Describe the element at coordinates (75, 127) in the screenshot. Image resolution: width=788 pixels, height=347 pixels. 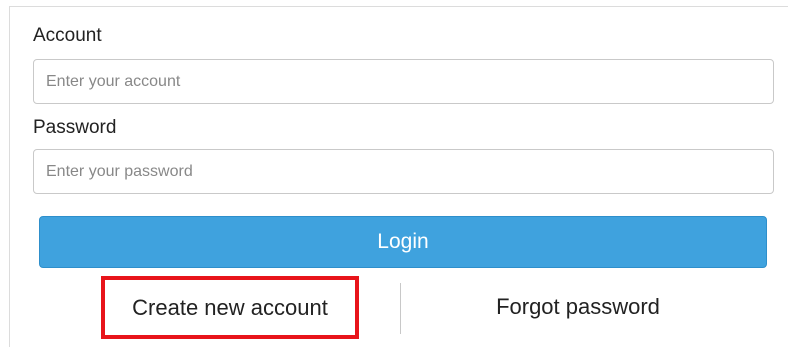
I see `password-label: Password` at that location.